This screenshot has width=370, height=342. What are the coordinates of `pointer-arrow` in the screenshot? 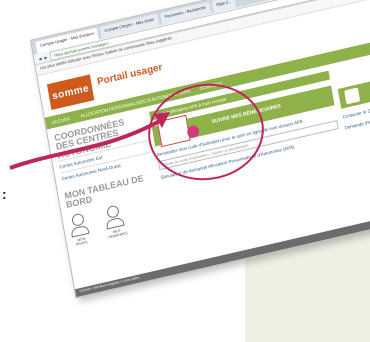 It's located at (89, 141).